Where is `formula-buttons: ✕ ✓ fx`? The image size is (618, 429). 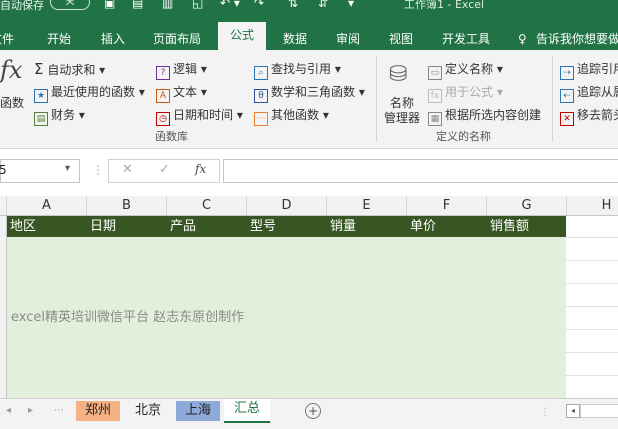
formula-buttons: ✕ ✓ fx is located at coordinates (164, 171).